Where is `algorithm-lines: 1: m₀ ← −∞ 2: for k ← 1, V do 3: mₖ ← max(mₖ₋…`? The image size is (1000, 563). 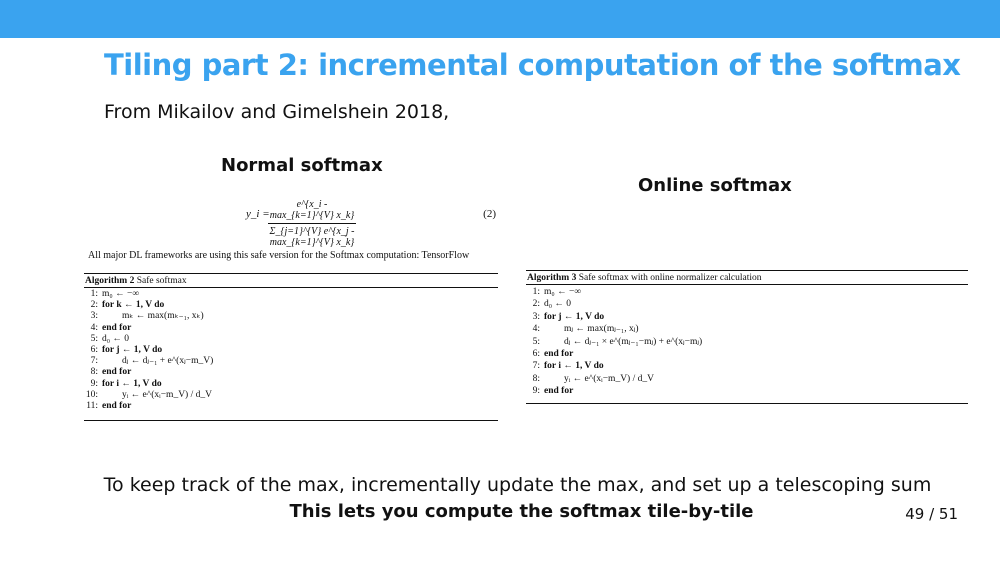 algorithm-lines: 1: m₀ ← −∞ 2: for k ← 1, V do 3: mₖ ← max(mₖ₋… is located at coordinates (291, 350).